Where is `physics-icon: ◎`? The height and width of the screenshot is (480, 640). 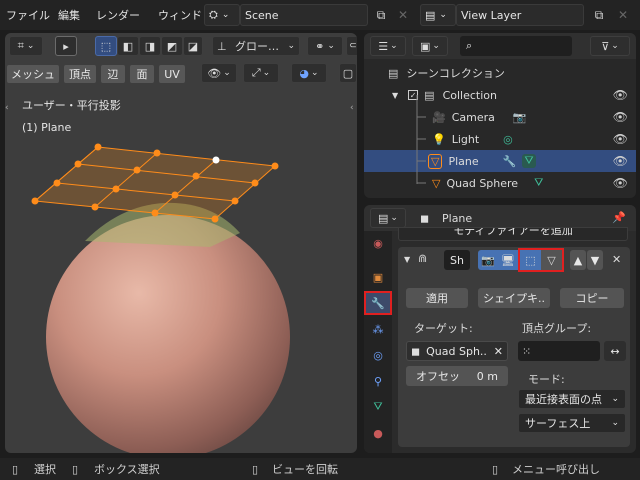 physics-icon: ◎ is located at coordinates (378, 355).